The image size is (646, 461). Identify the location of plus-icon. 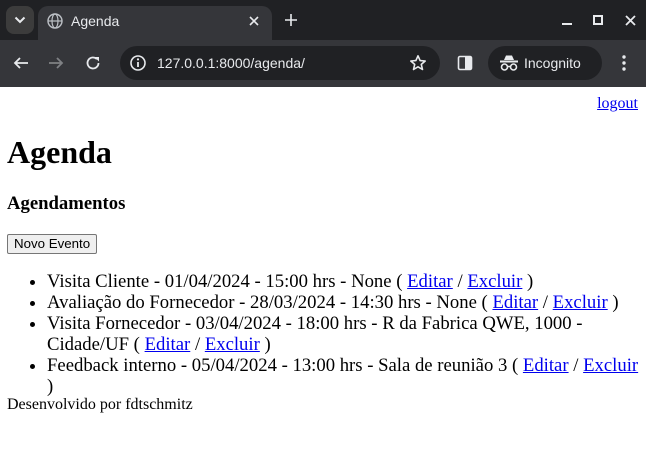
(291, 20).